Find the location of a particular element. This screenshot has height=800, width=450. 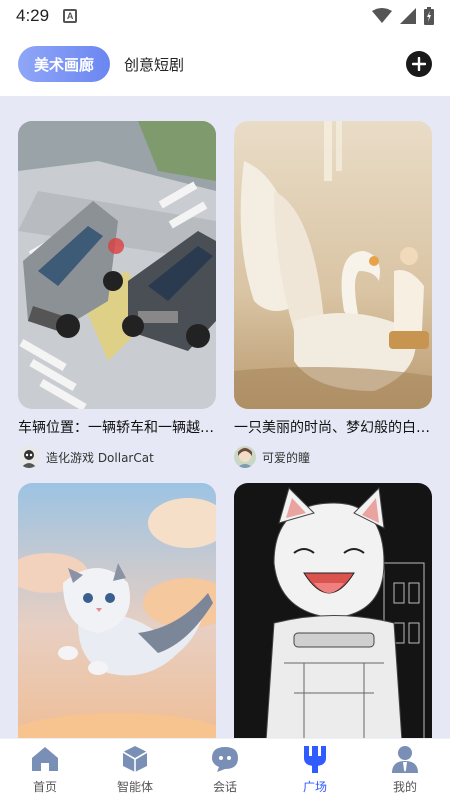

nav-label: 广场 is located at coordinates (314, 787).